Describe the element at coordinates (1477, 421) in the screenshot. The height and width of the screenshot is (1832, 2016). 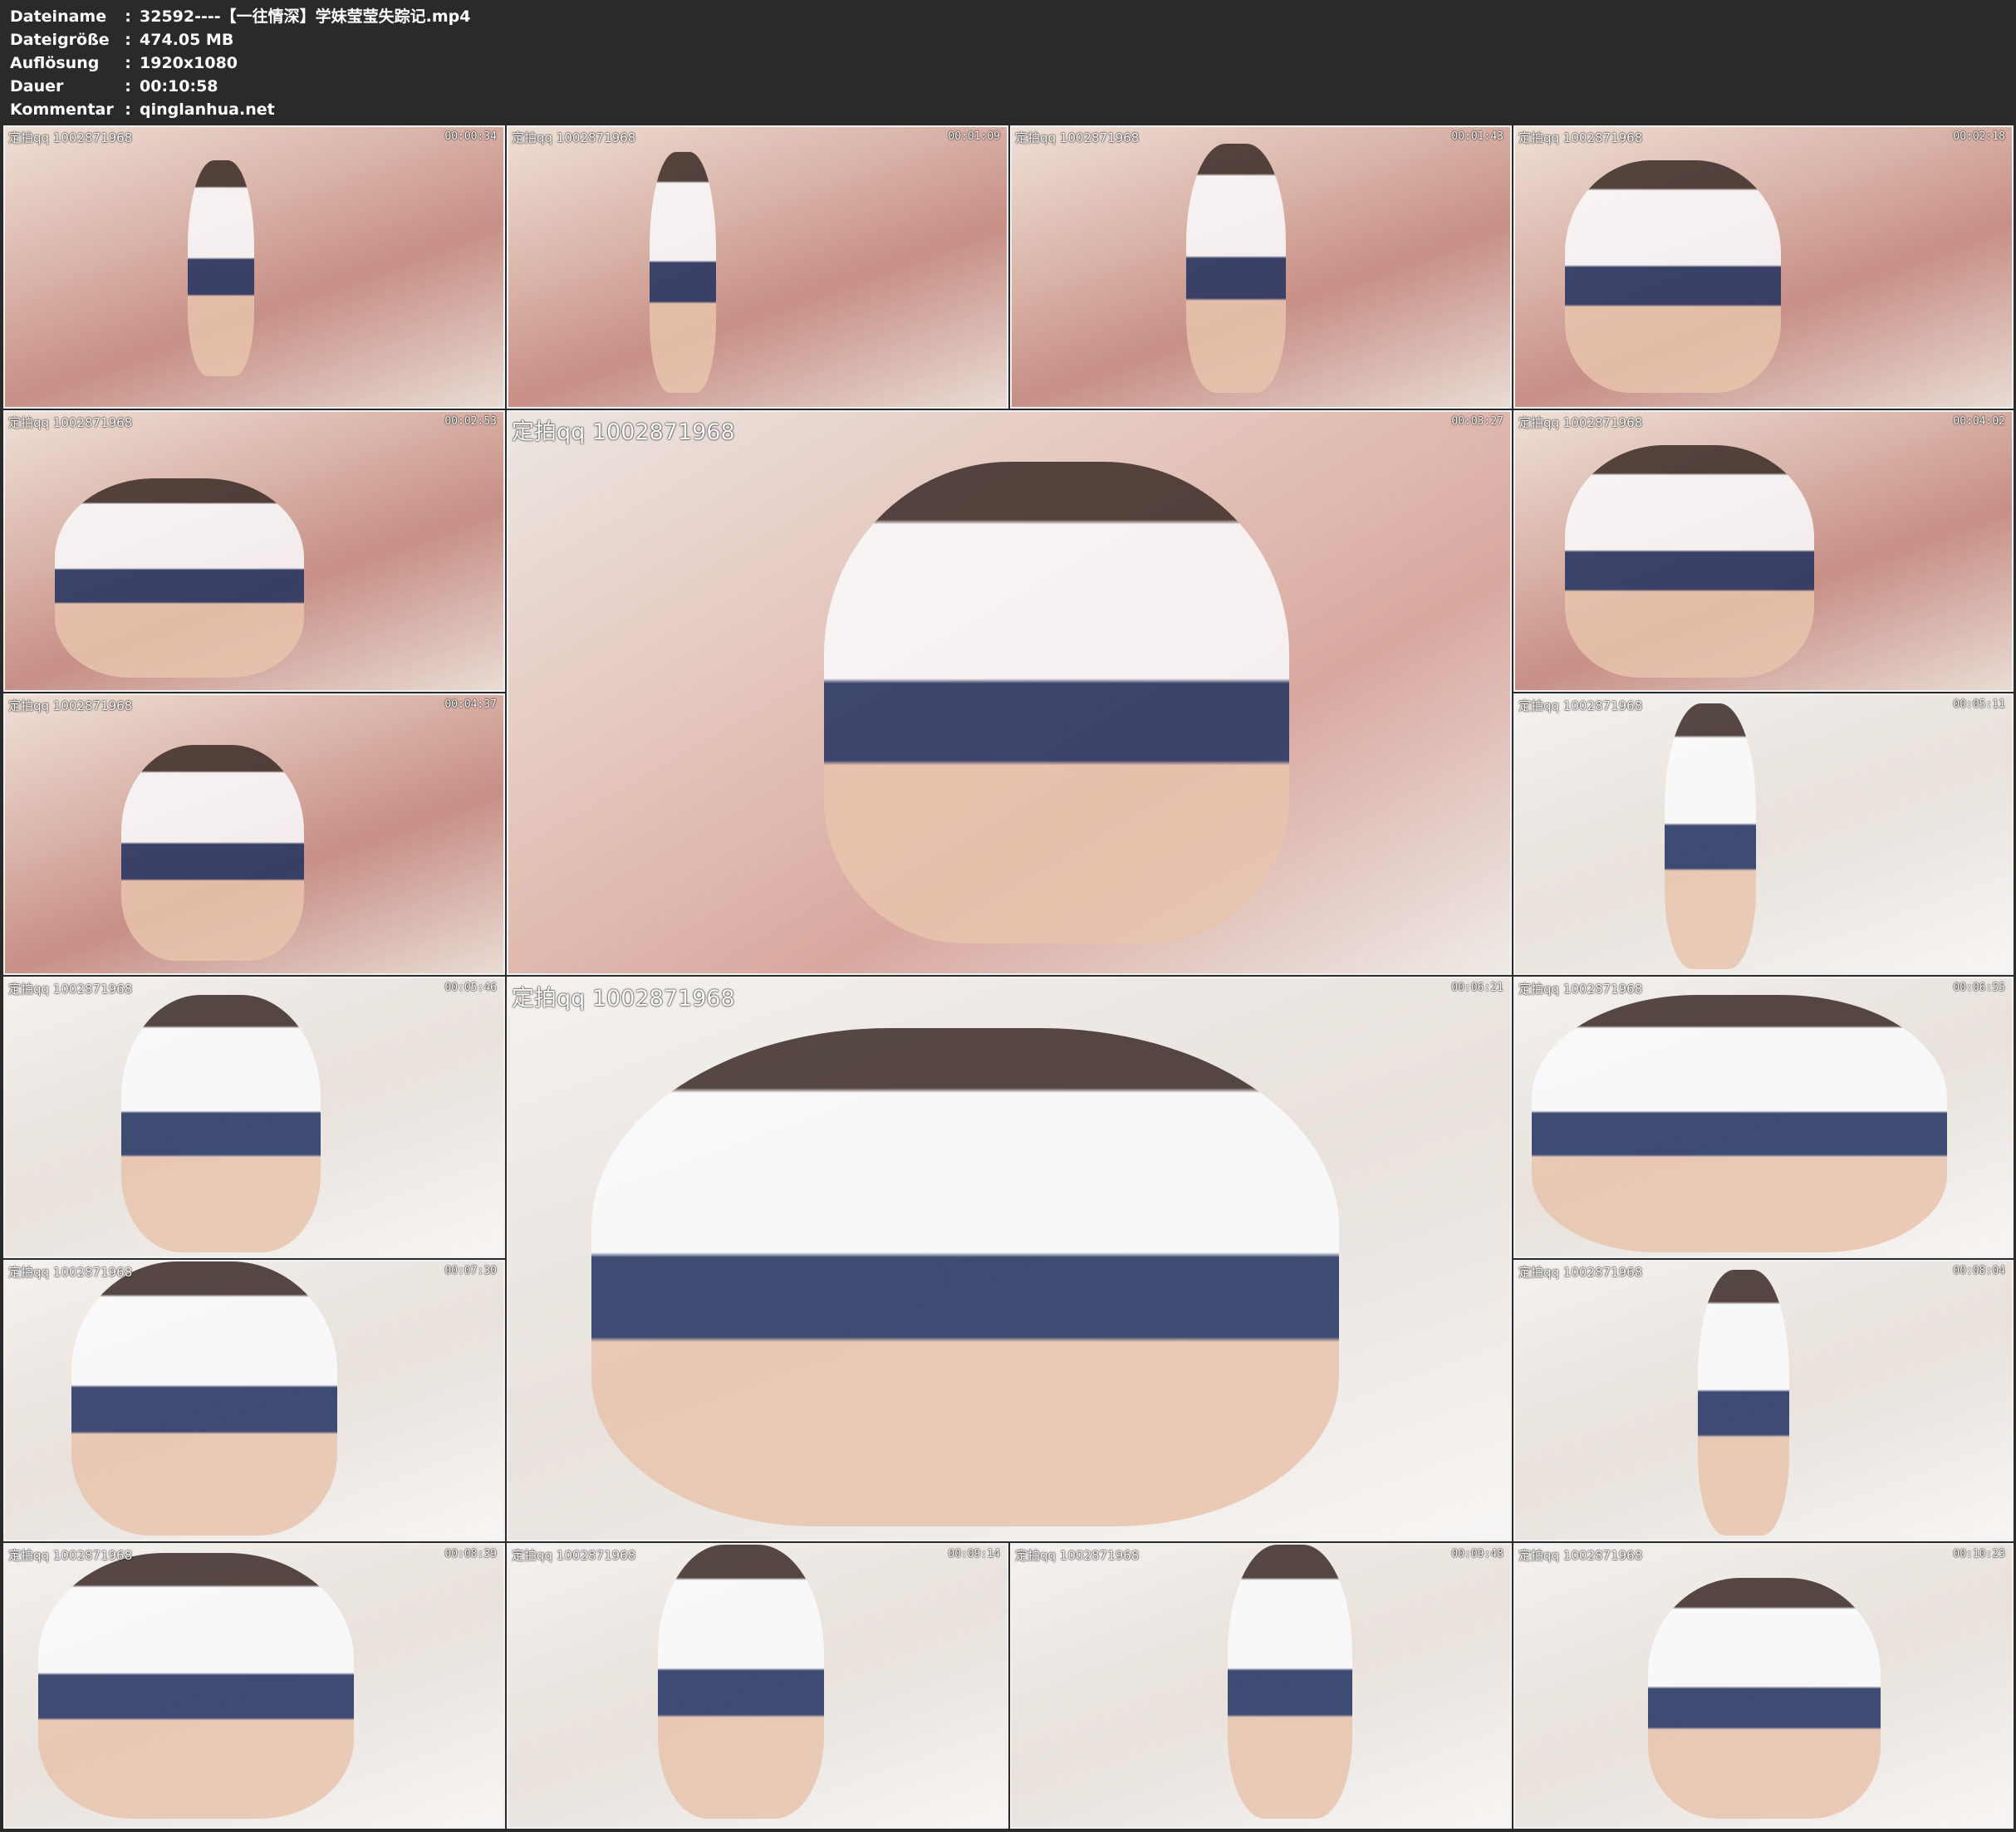
I see `thumbnail-timestamp: 00:03:27` at that location.